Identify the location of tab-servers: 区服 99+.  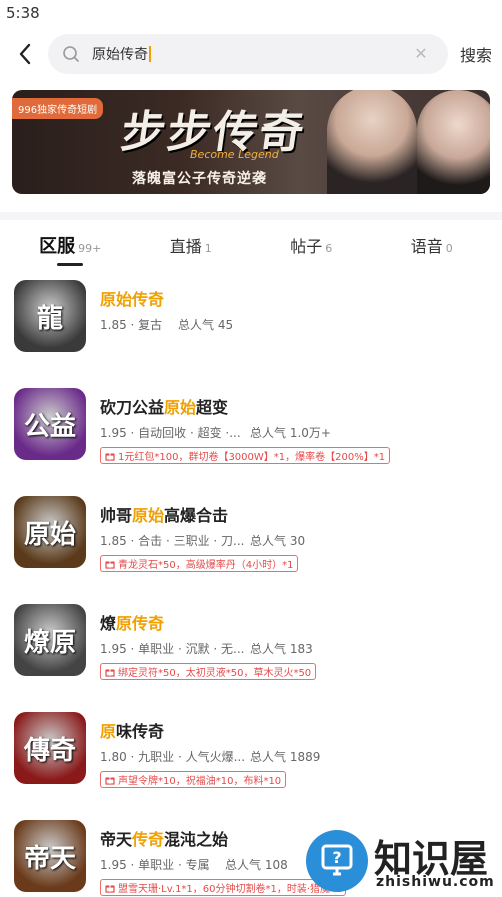
(70, 248).